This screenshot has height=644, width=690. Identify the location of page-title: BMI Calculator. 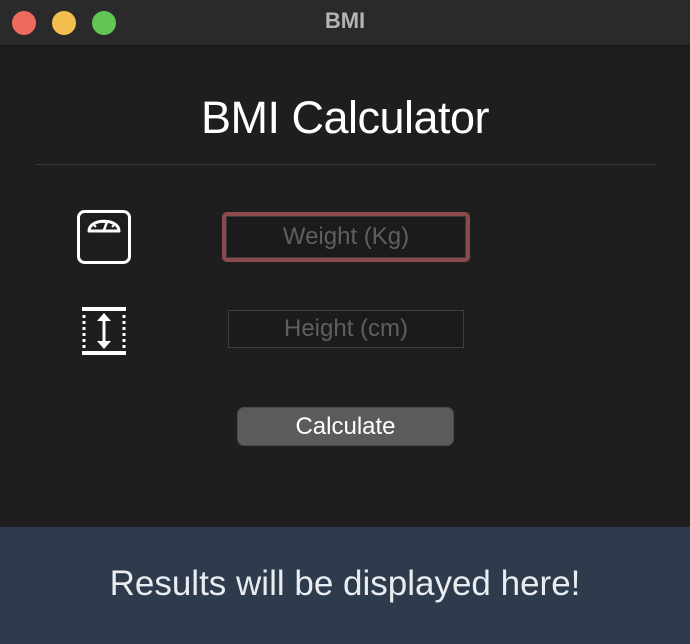
(345, 117).